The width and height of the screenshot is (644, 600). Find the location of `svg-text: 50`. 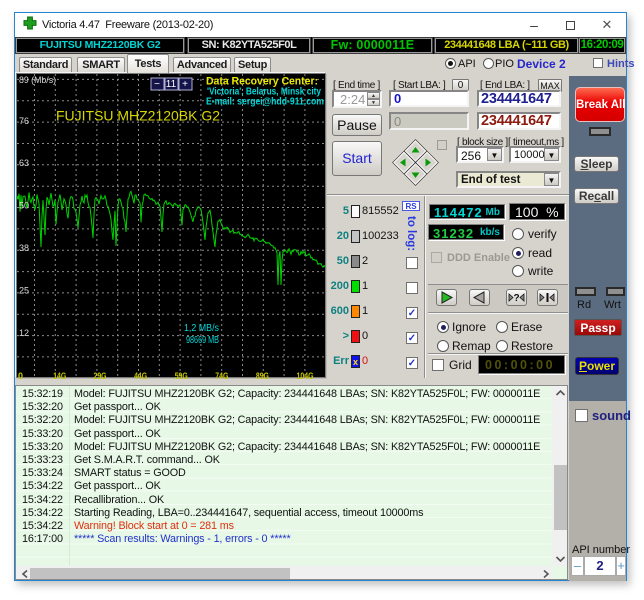

svg-text: 50 is located at coordinates (24, 206).